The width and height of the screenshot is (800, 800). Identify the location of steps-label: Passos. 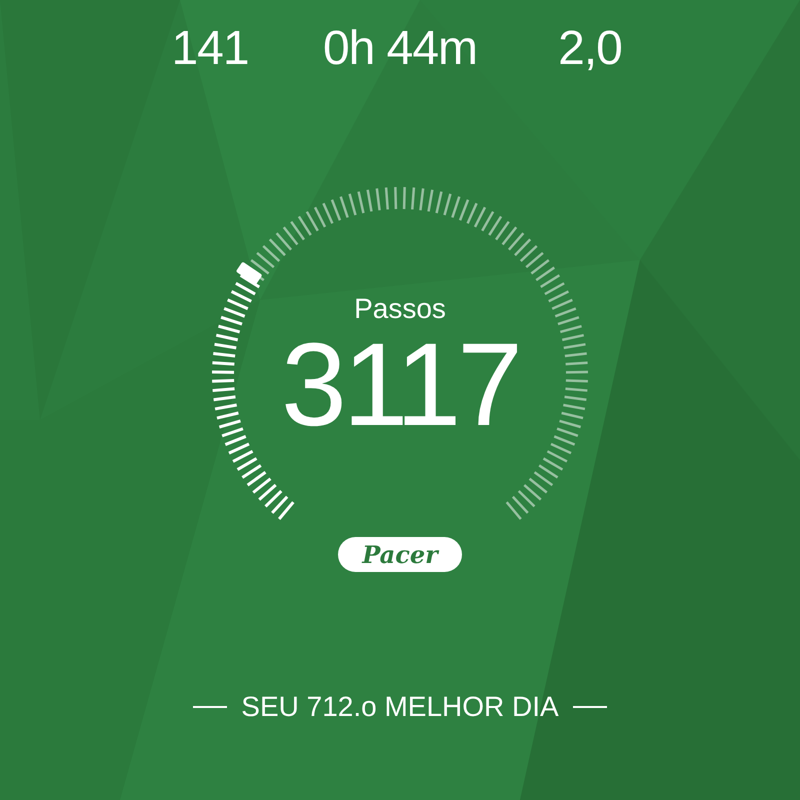
(400, 309).